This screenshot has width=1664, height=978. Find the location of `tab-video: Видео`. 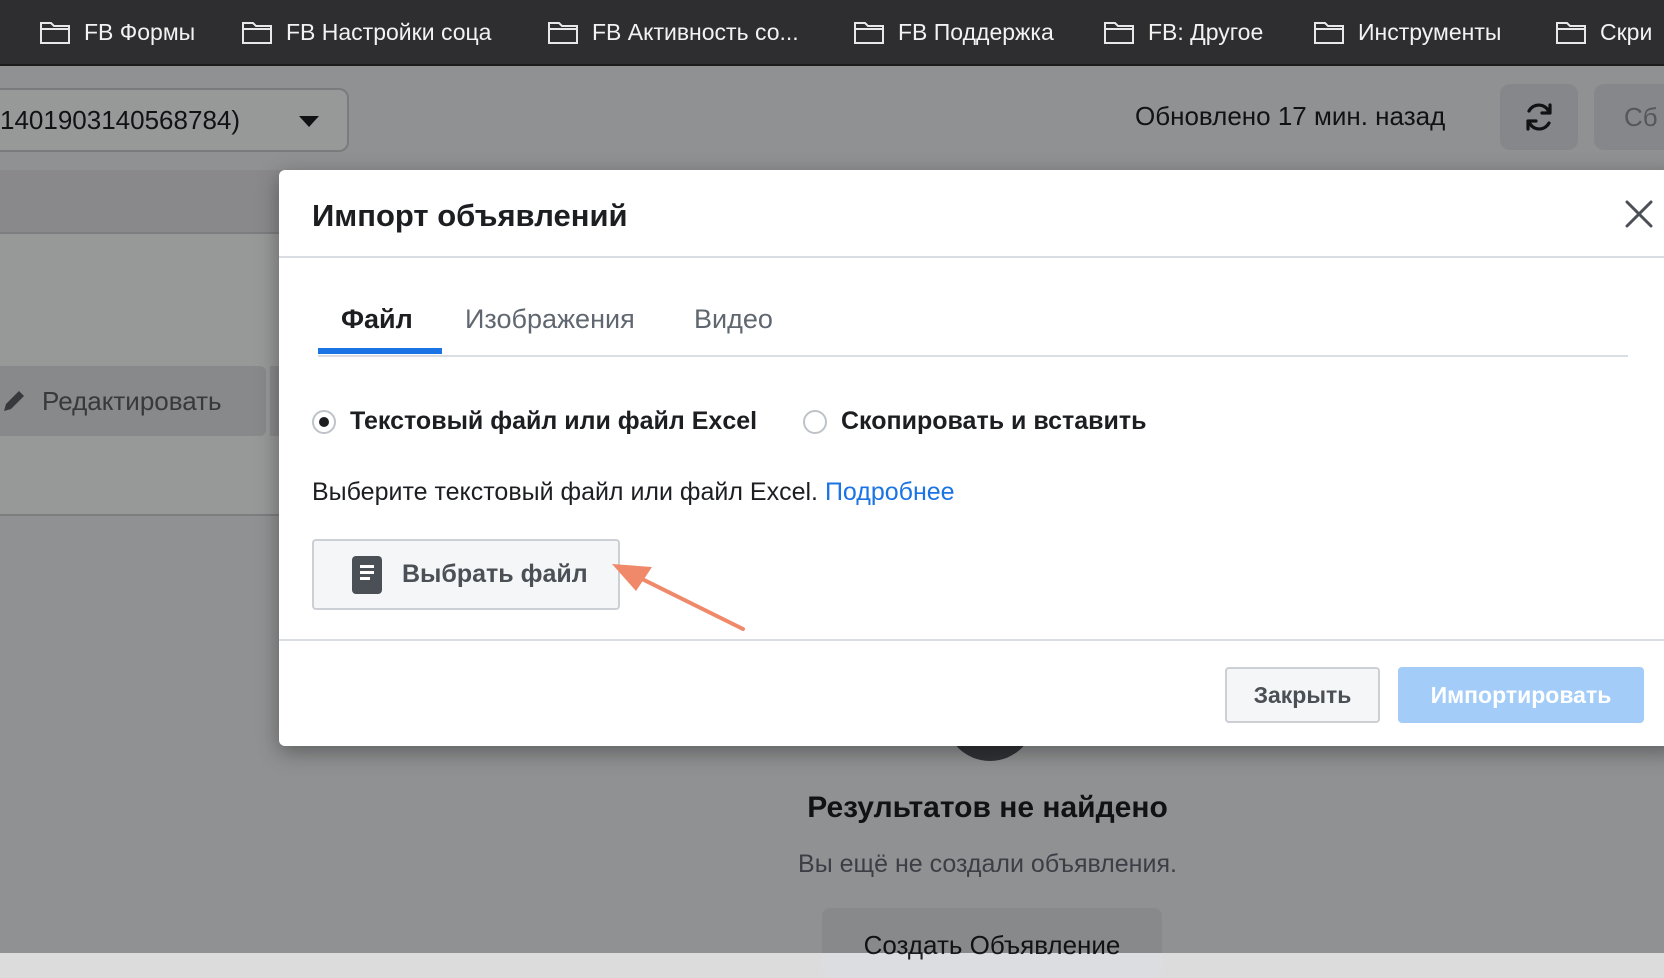

tab-video: Видео is located at coordinates (733, 319).